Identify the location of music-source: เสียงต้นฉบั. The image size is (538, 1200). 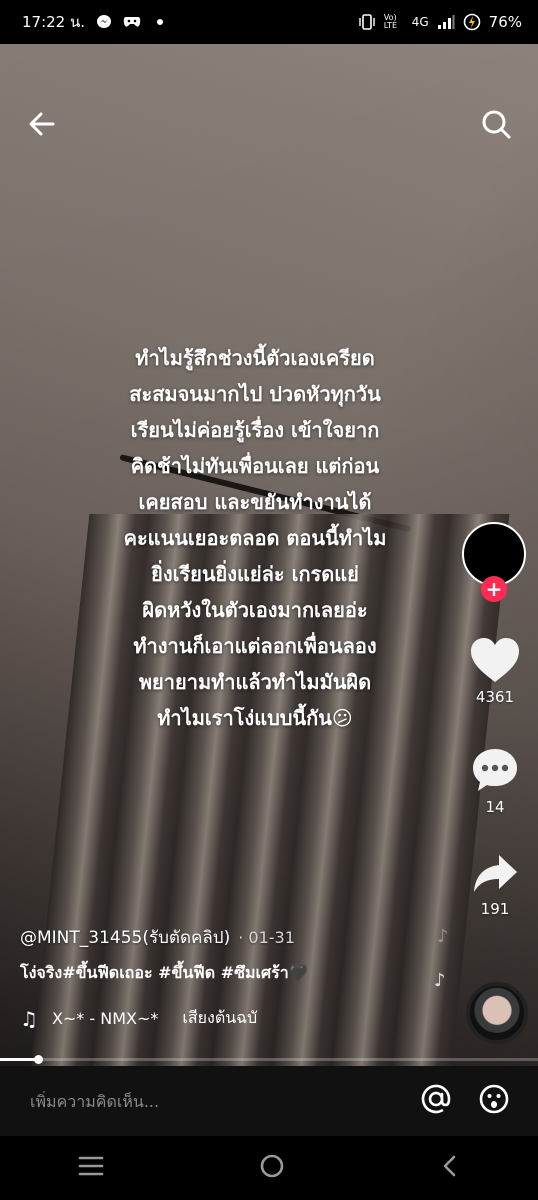
(220, 1017).